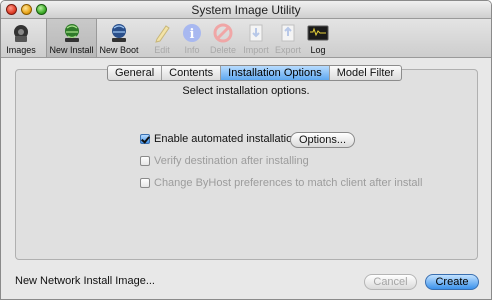 The image size is (492, 300). Describe the element at coordinates (223, 33) in the screenshot. I see `delete-icon` at that location.